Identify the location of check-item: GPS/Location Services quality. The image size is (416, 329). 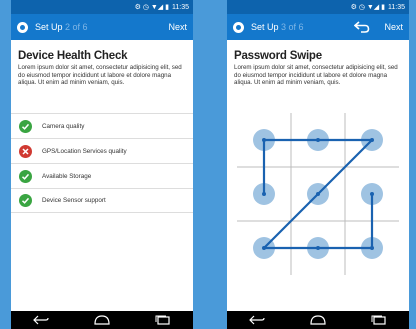
(102, 150).